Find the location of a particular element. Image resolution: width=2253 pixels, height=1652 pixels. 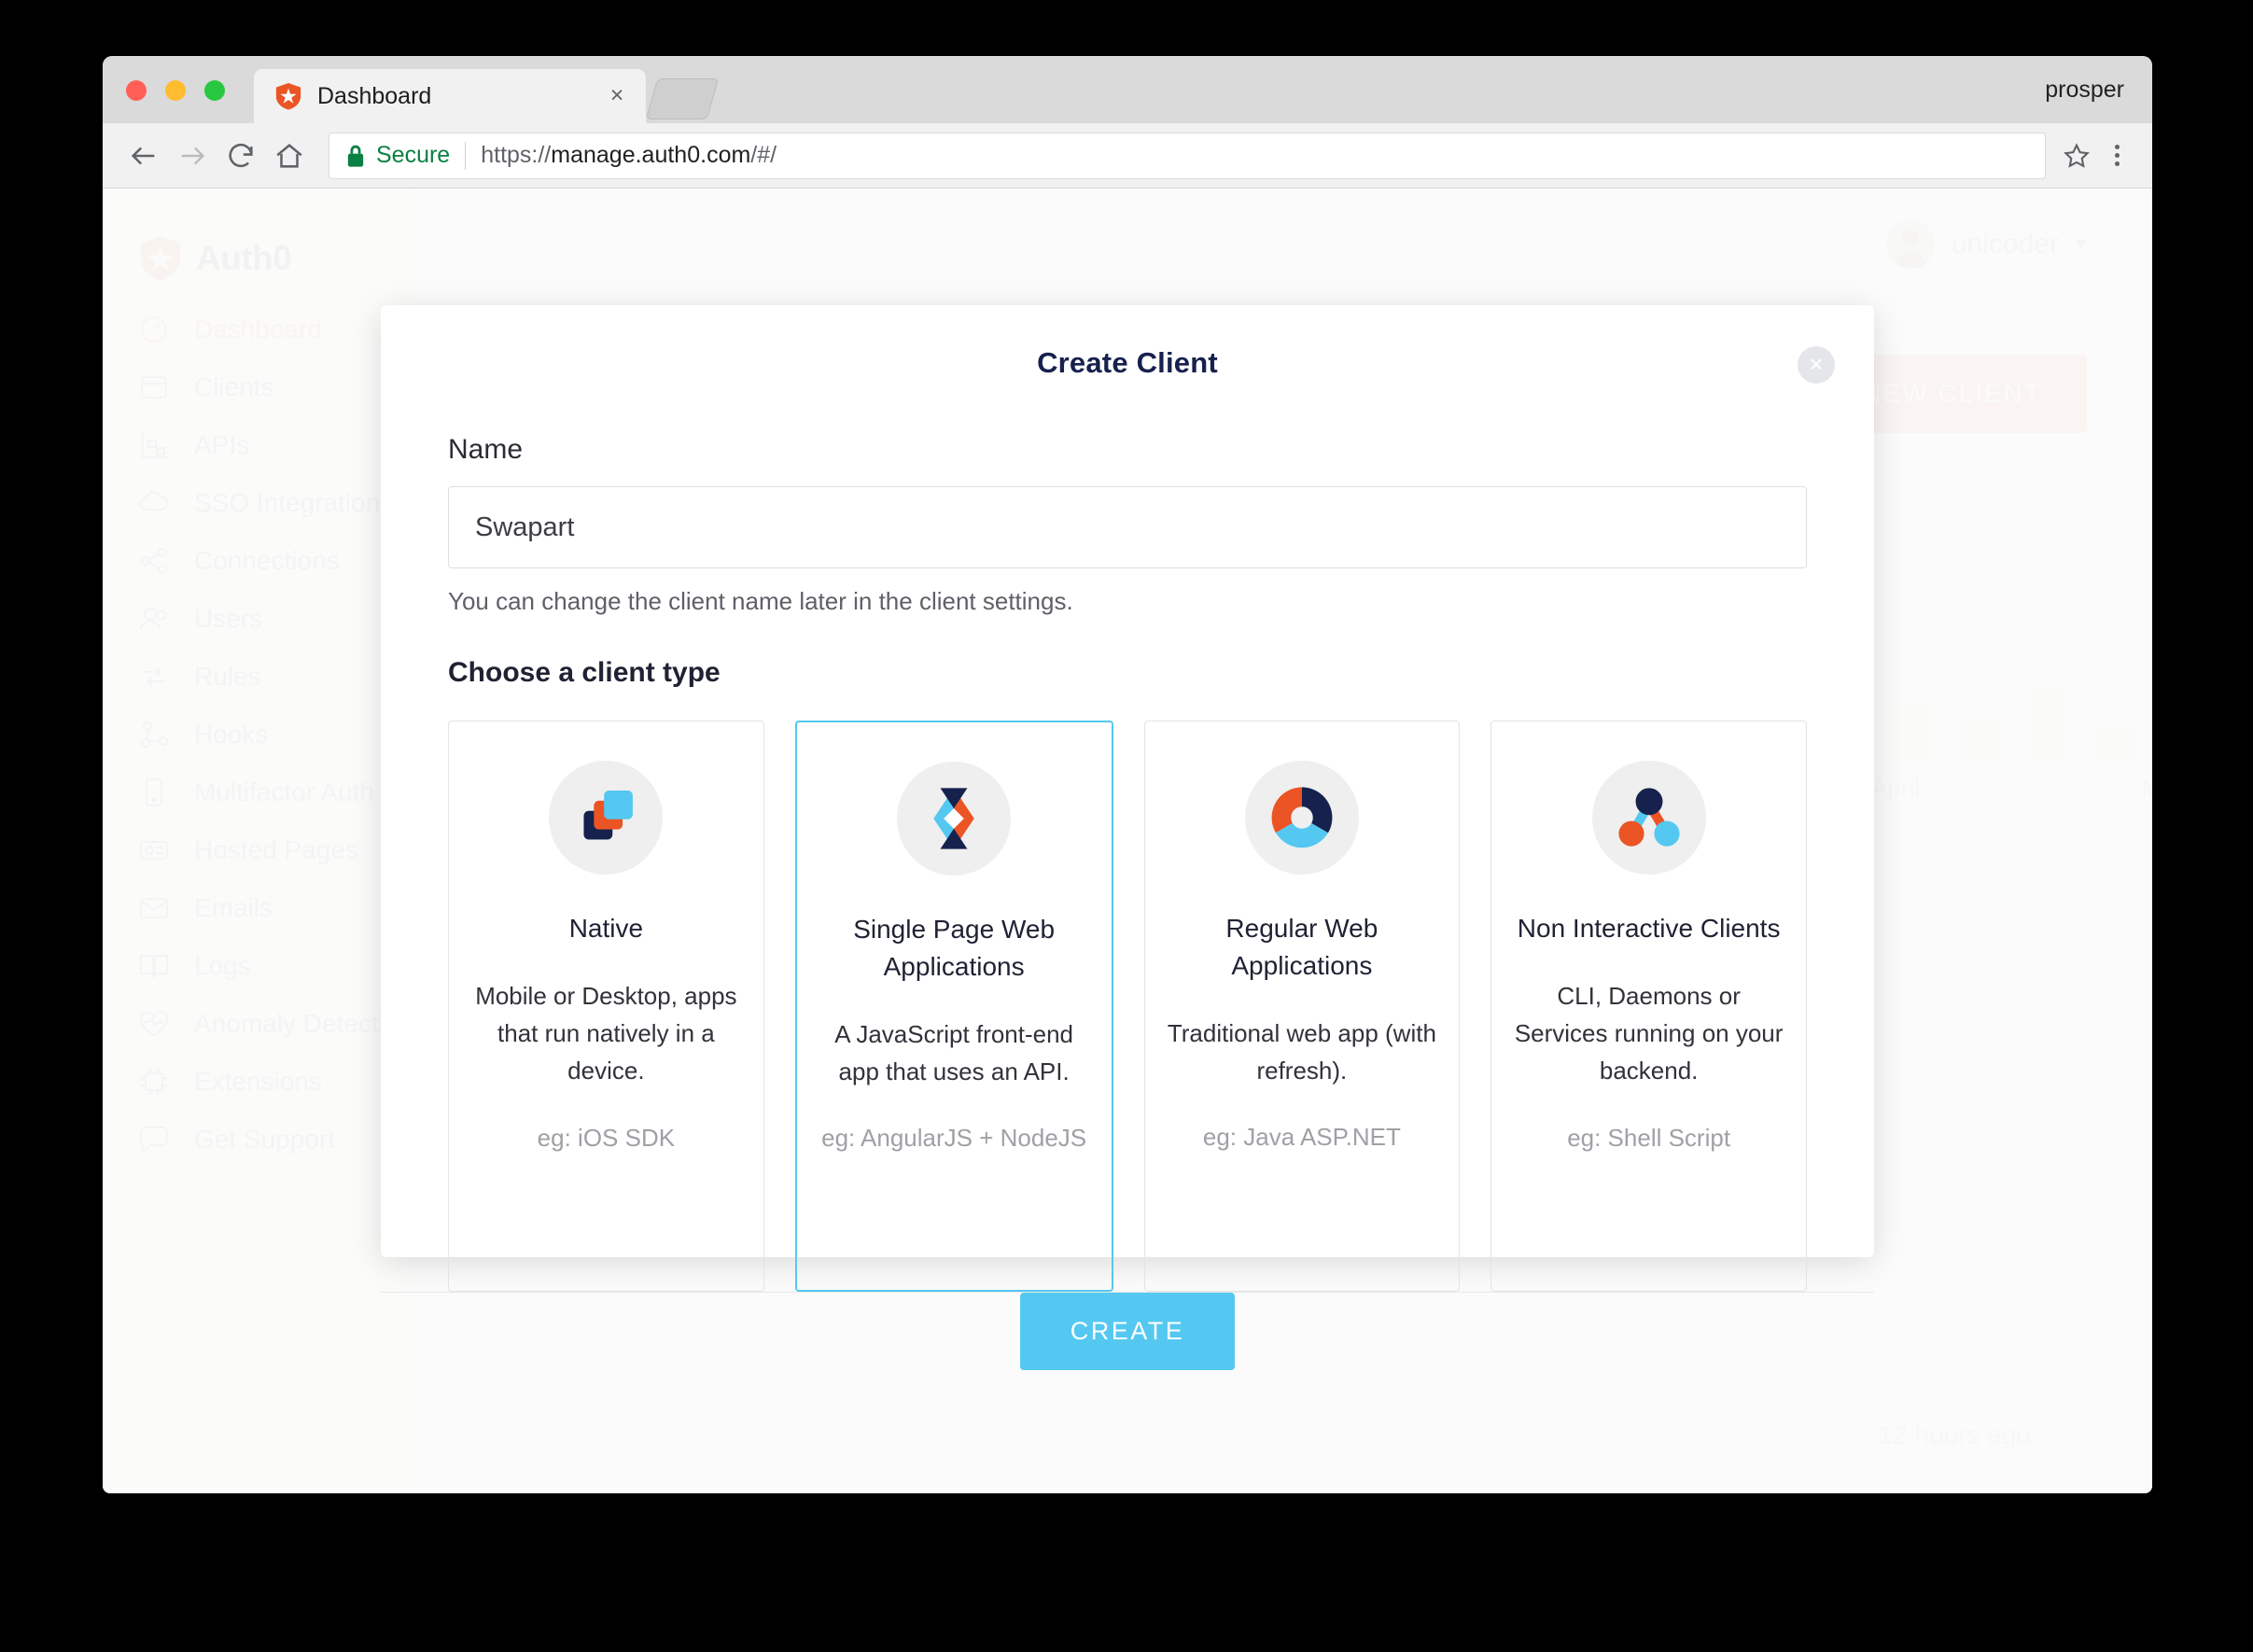

close-window-button is located at coordinates (136, 90).